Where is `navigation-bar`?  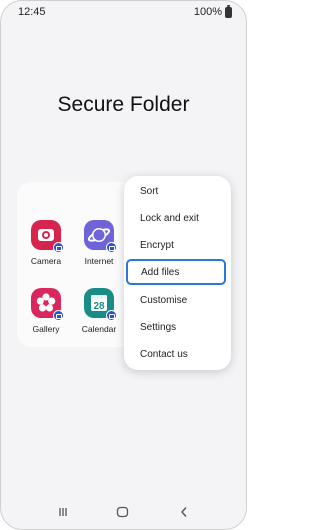
navigation-bar is located at coordinates (123, 513).